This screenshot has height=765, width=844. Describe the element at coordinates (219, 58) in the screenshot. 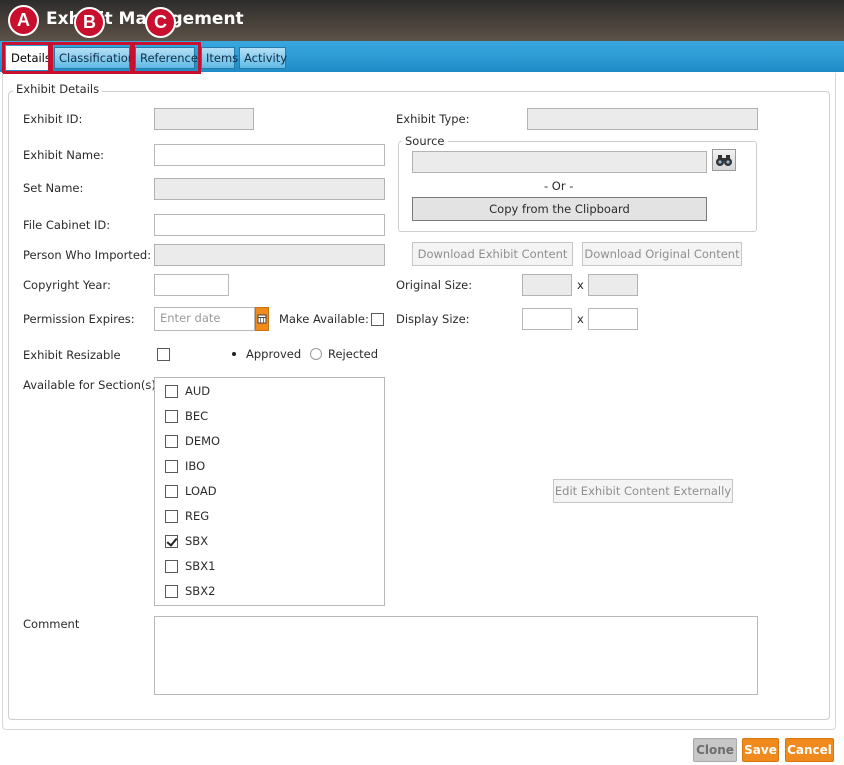

I see `tab-items: Items` at that location.